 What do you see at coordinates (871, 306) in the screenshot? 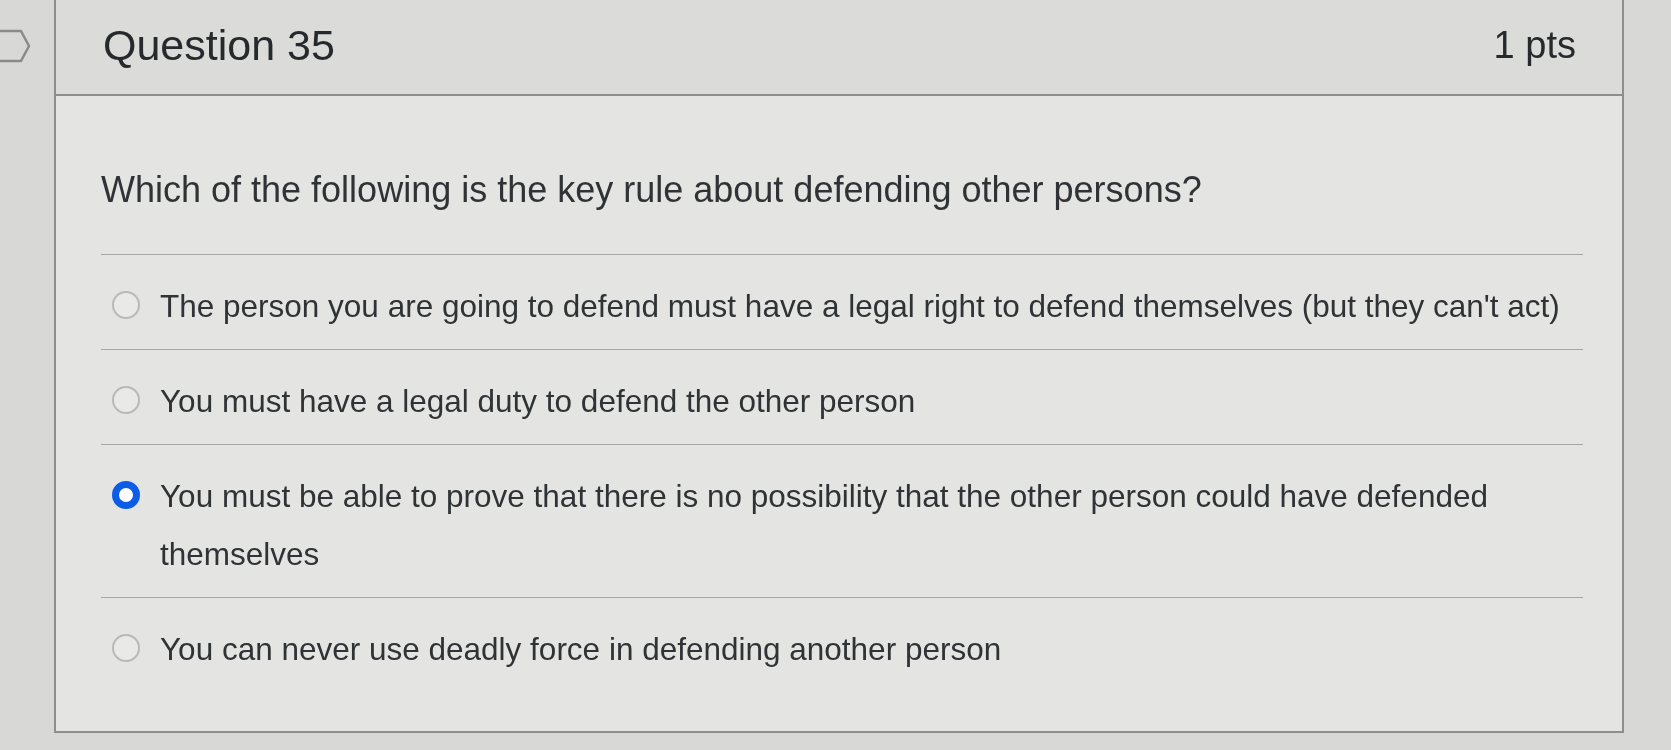
I see `answer-label: The person you are going to defend must have a legal right to defend themselves (but they can't act)` at bounding box center [871, 306].